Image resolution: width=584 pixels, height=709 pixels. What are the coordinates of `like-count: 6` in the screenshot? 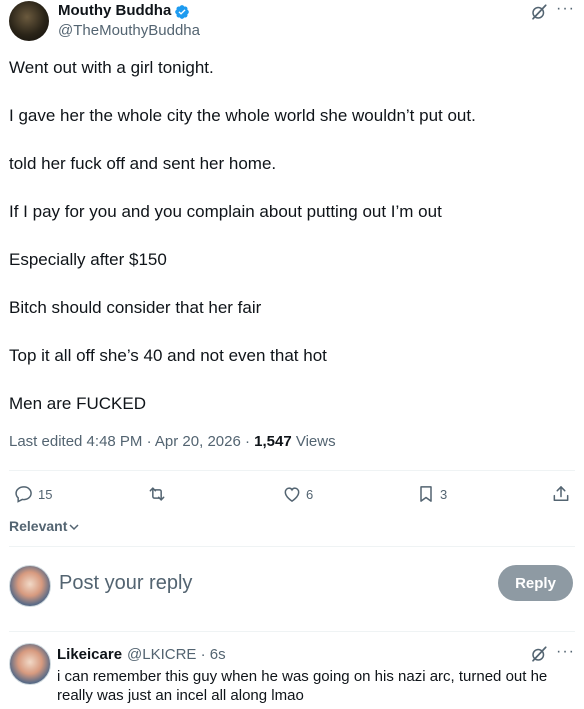 It's located at (310, 494).